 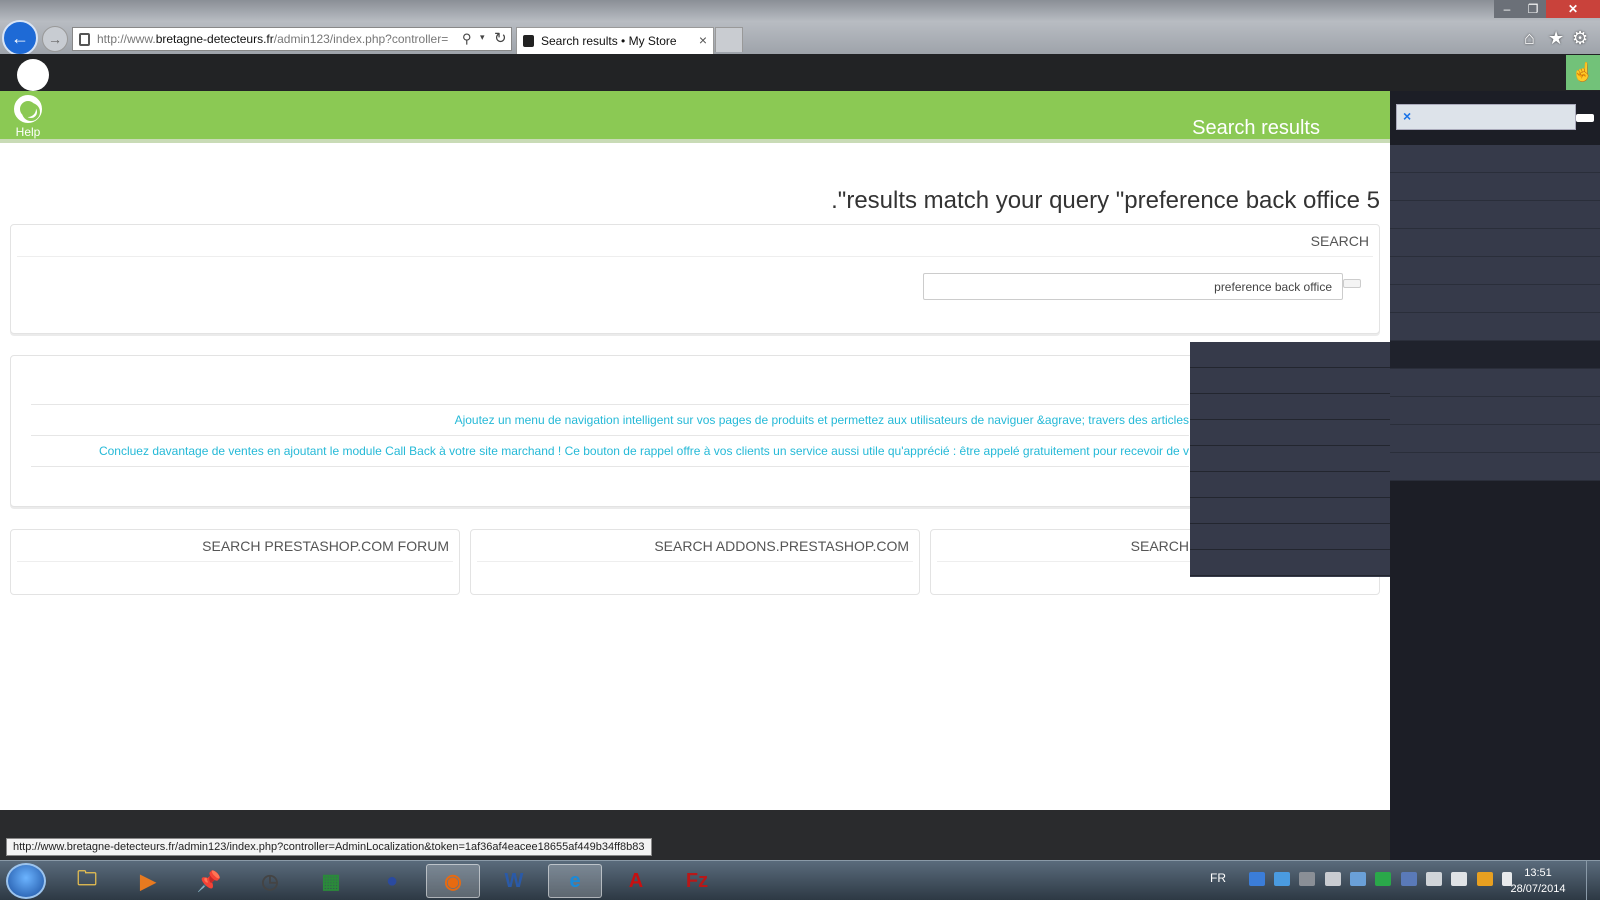 I want to click on back-button: ←, so click(x=20, y=38).